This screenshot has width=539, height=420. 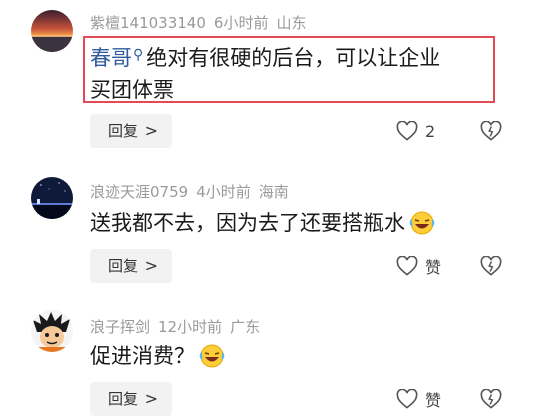 What do you see at coordinates (430, 131) in the screenshot?
I see `like-count: 2` at bounding box center [430, 131].